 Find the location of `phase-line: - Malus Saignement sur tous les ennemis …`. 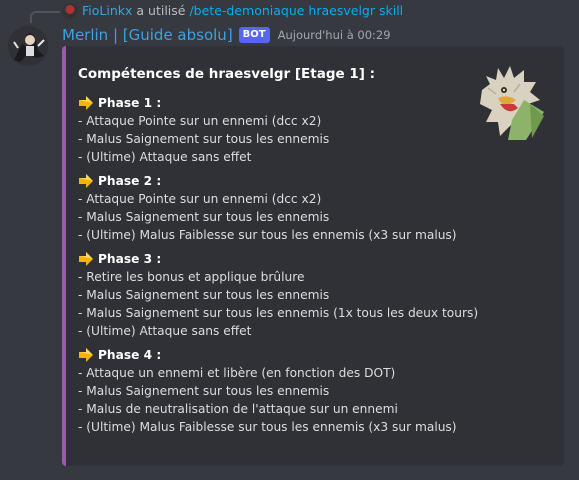

phase-line: - Malus Saignement sur tous les ennemis … is located at coordinates (278, 313).